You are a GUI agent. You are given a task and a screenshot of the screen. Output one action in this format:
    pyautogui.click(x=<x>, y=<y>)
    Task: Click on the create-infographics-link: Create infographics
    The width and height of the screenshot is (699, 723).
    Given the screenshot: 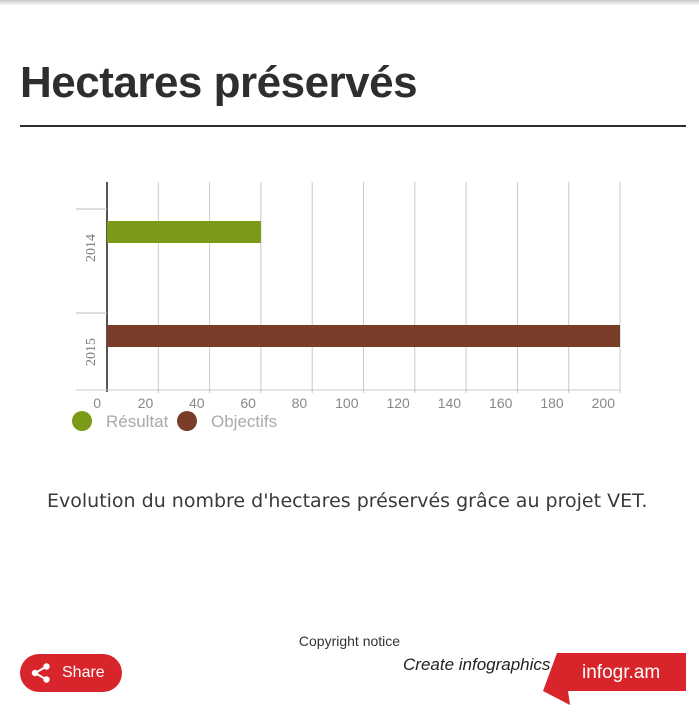 What is the action you would take?
    pyautogui.click(x=476, y=665)
    